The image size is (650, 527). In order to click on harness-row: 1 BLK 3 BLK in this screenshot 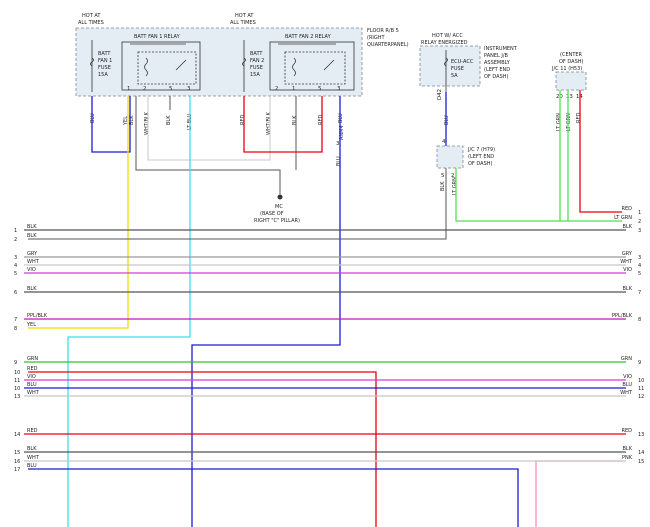, I will do `click(327, 229)`.